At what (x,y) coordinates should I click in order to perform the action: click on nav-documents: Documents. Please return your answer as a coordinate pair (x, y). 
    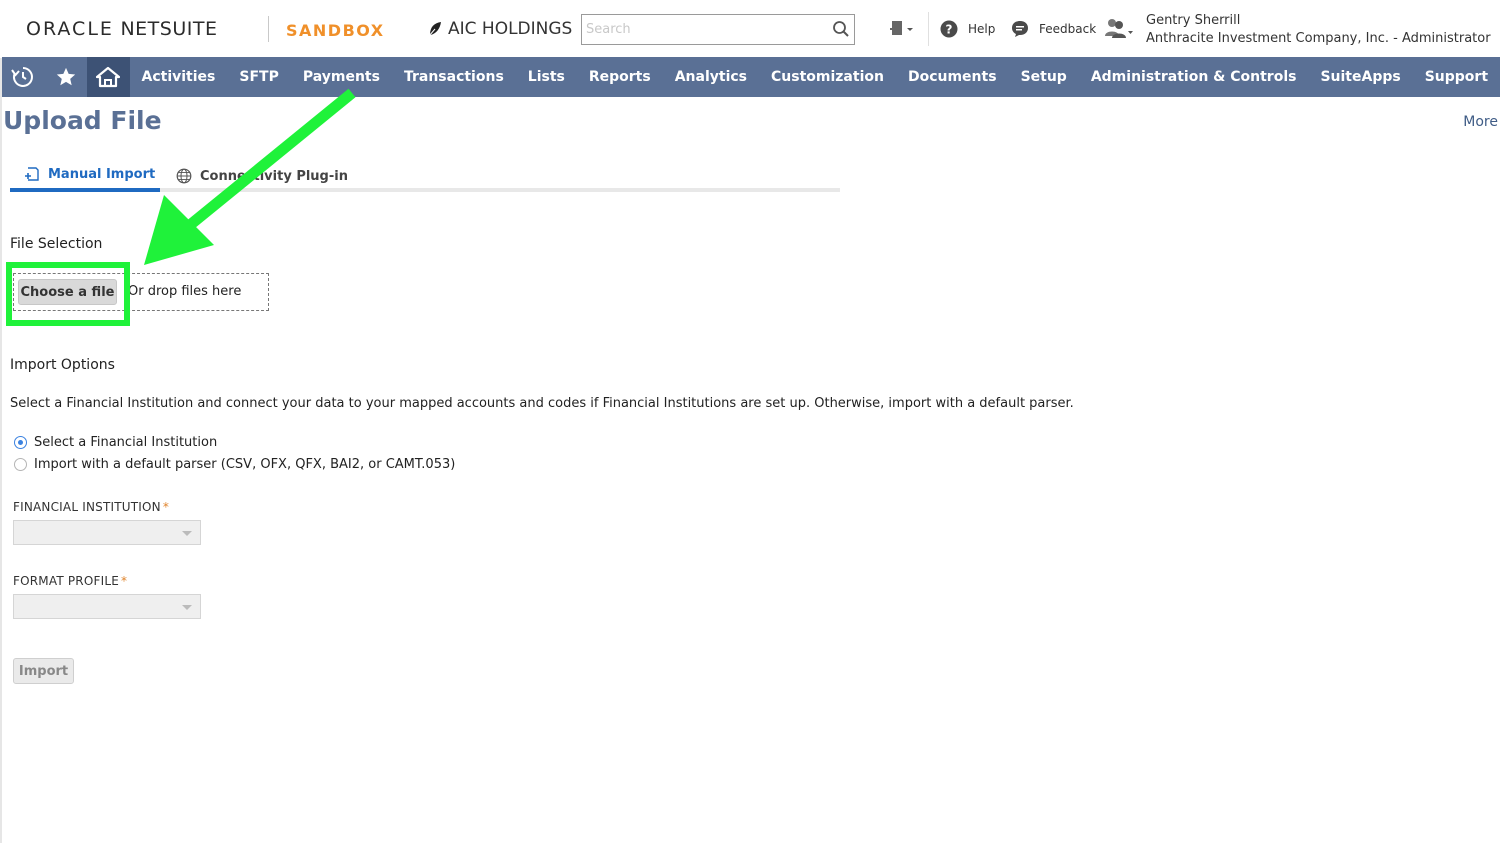
    Looking at the image, I should click on (952, 77).